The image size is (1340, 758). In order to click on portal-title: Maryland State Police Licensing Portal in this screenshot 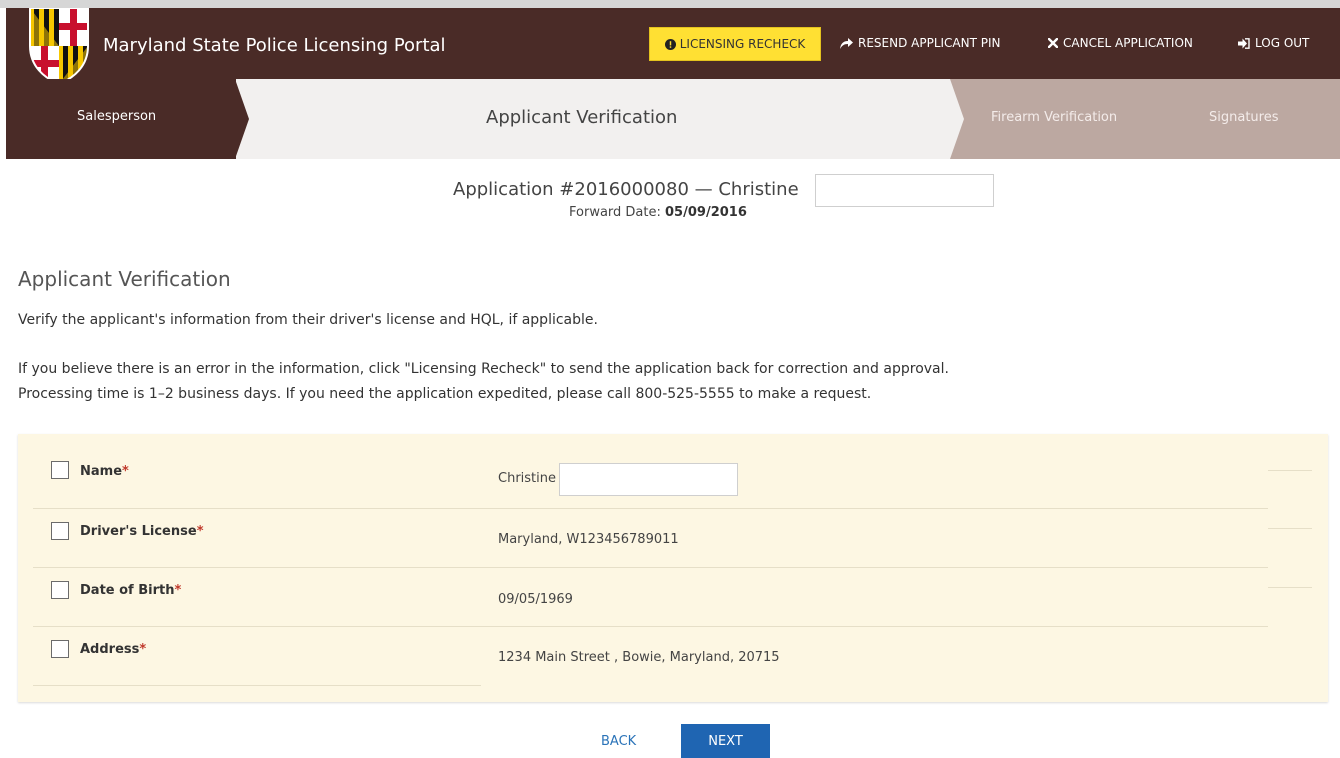, I will do `click(274, 45)`.